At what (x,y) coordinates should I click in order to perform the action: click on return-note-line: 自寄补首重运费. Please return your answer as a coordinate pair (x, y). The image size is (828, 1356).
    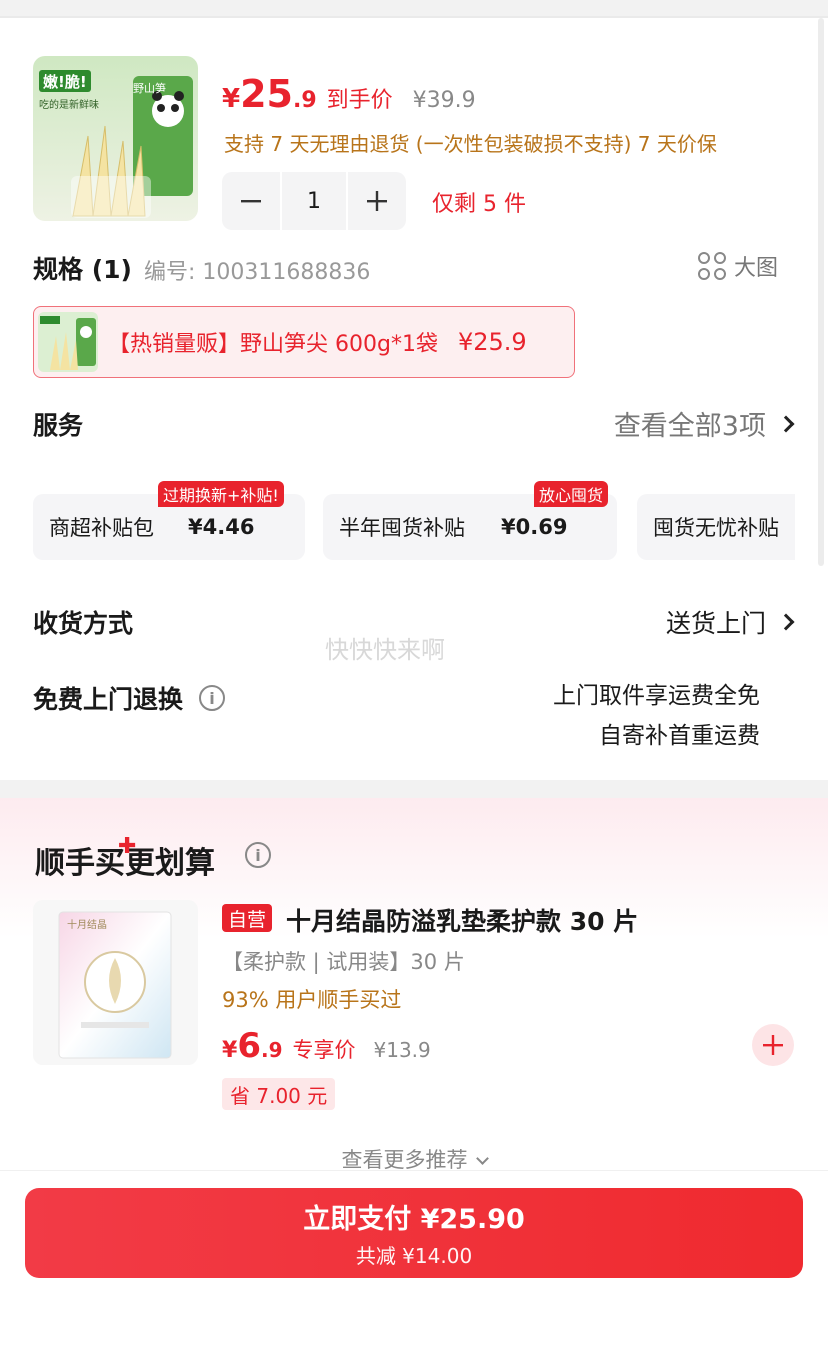
    Looking at the image, I should click on (679, 736).